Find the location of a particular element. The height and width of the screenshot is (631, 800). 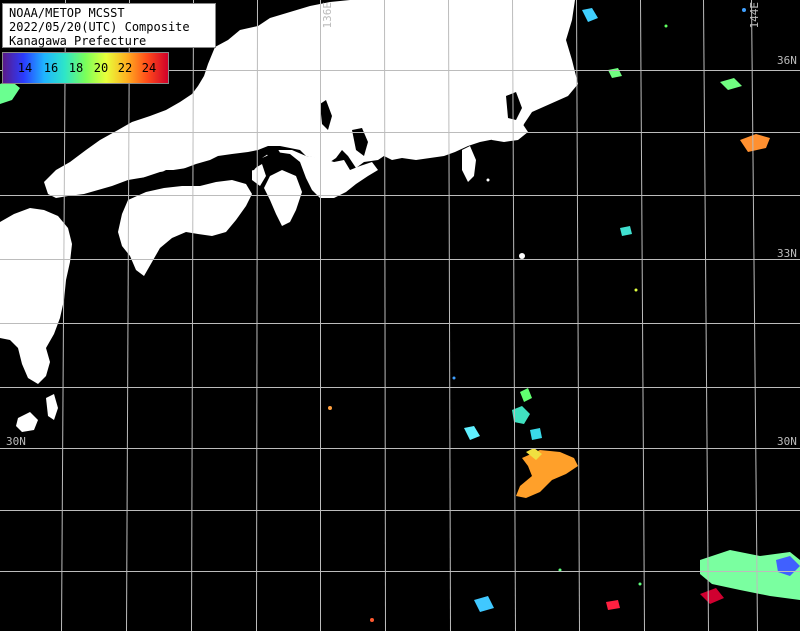

sst-cluster-cyan3 is located at coordinates (536, 434).